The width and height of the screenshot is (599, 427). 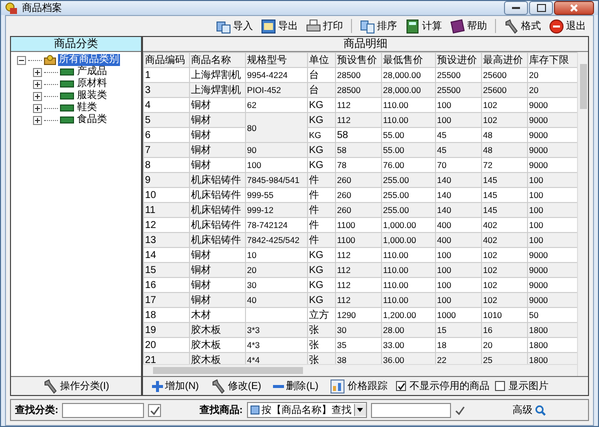 I want to click on action-button: 修改(E), so click(x=236, y=386).